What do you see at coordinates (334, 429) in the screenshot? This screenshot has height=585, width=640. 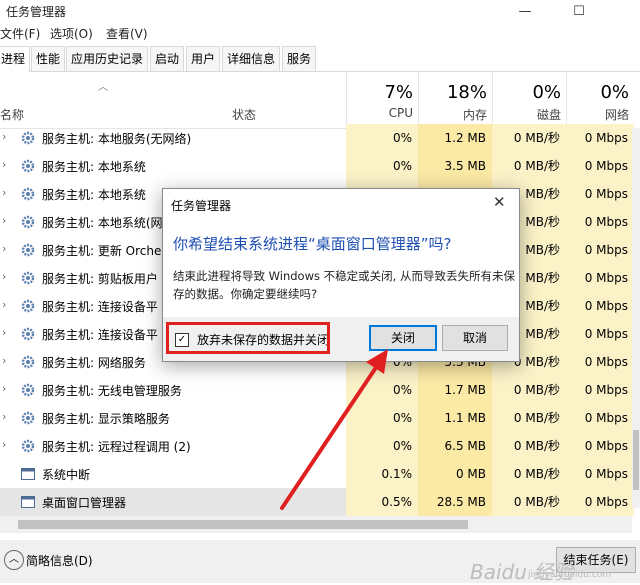 I see `annotation-arrow-icon` at bounding box center [334, 429].